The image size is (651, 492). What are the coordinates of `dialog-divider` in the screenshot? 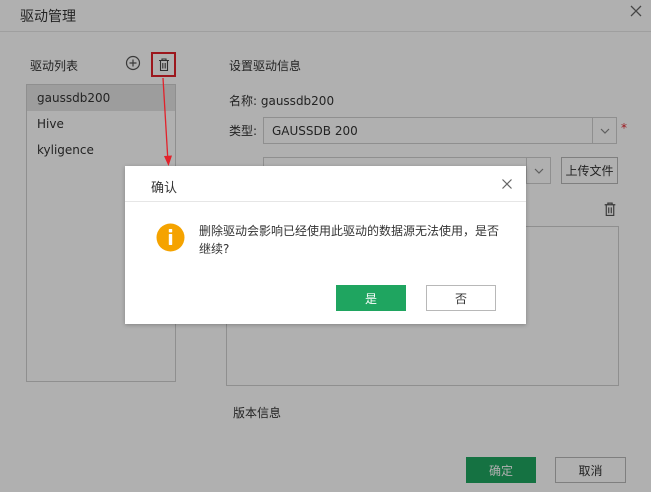 It's located at (325, 201).